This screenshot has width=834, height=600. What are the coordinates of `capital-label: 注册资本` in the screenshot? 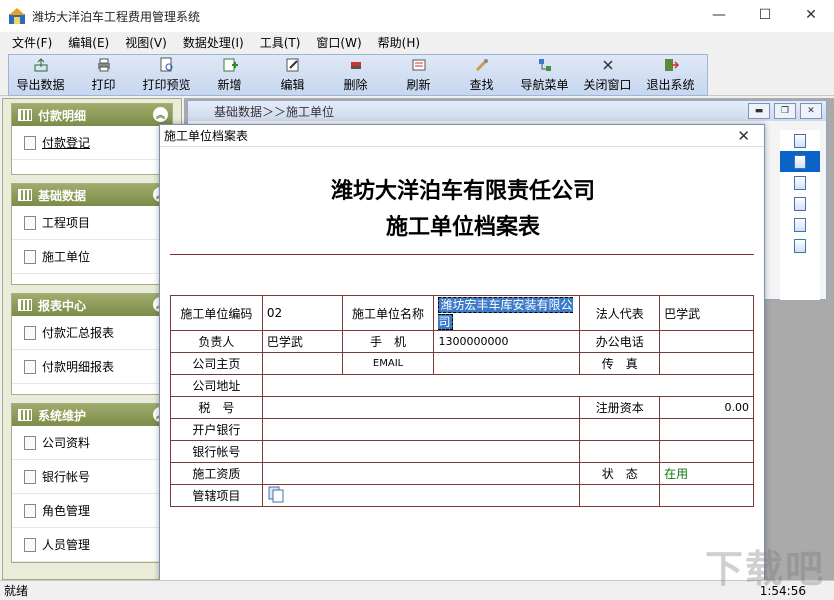 It's located at (620, 408).